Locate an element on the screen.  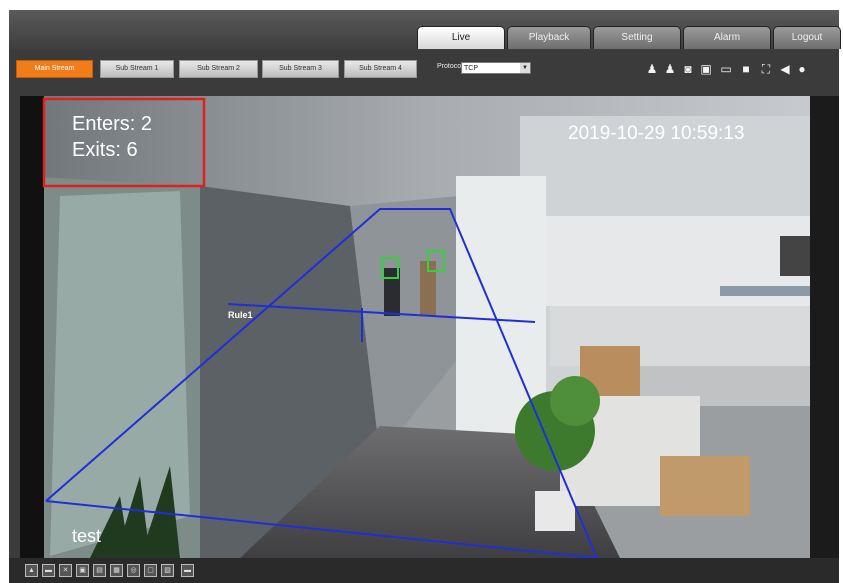
mic-icon: ● is located at coordinates (802, 69).